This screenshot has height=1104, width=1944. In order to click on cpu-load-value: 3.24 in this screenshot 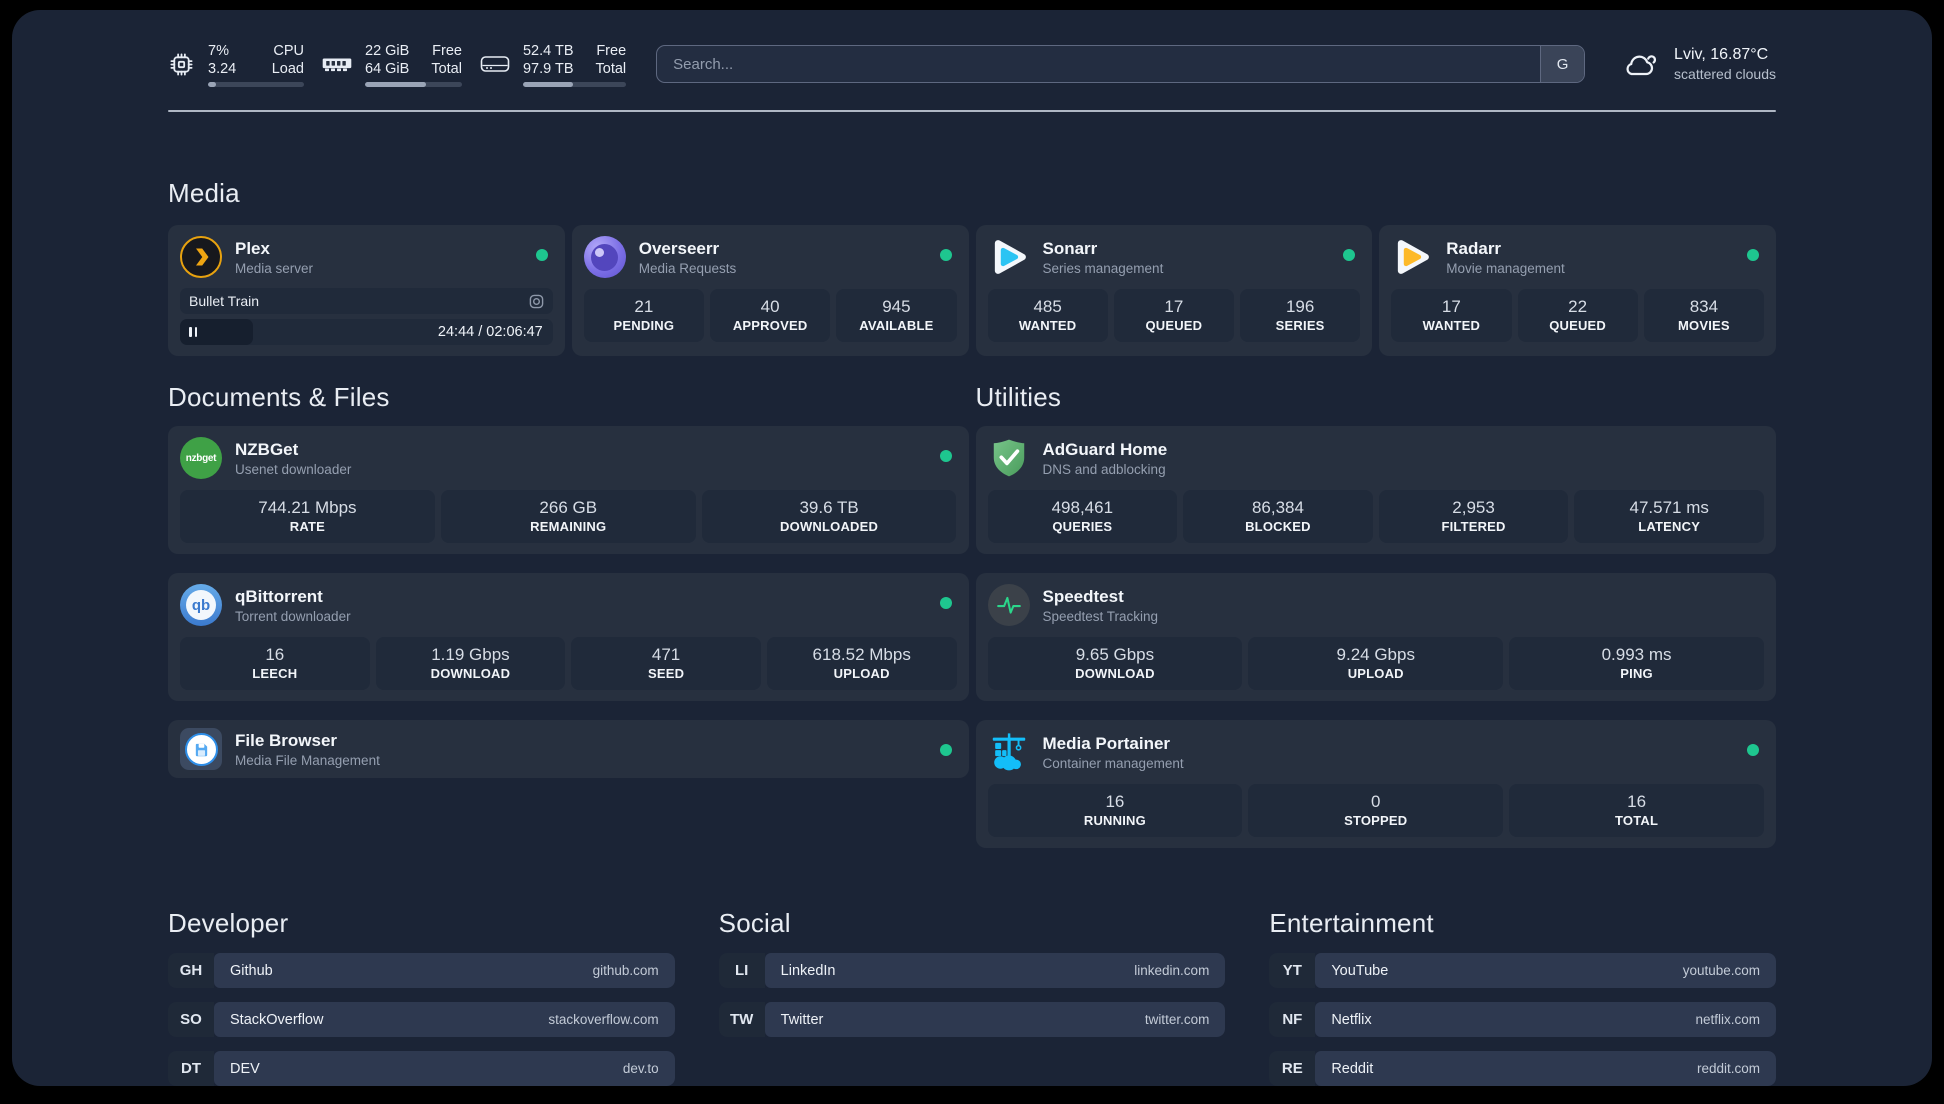, I will do `click(222, 68)`.